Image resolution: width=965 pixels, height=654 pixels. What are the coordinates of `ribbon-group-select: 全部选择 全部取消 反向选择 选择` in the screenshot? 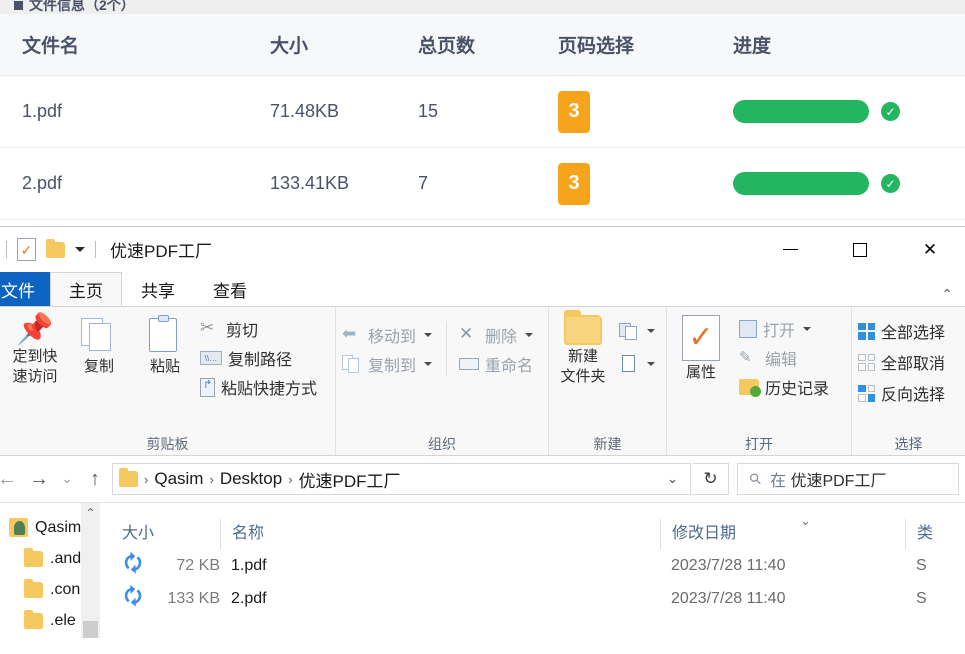 It's located at (908, 381).